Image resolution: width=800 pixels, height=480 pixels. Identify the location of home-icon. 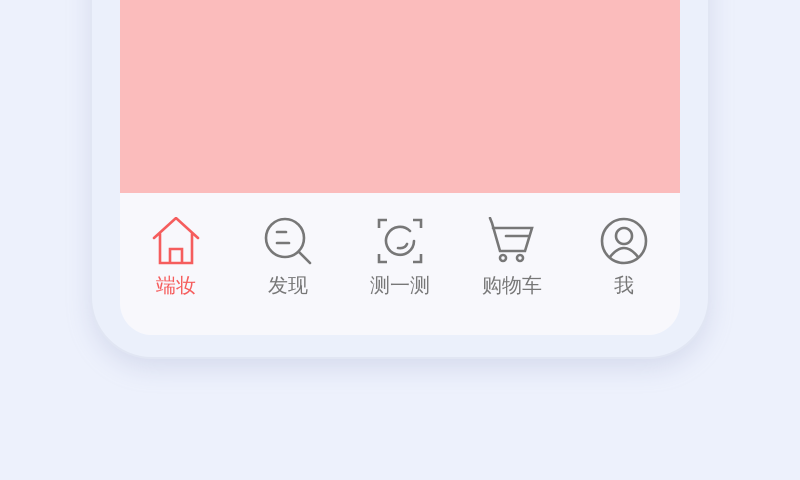
(176, 241).